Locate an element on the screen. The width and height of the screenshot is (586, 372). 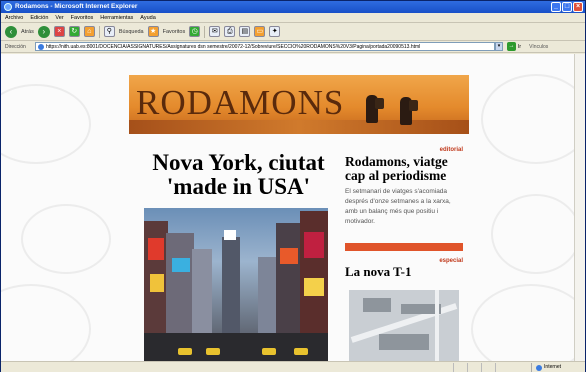
menu-ver: Ver is located at coordinates (59, 17).